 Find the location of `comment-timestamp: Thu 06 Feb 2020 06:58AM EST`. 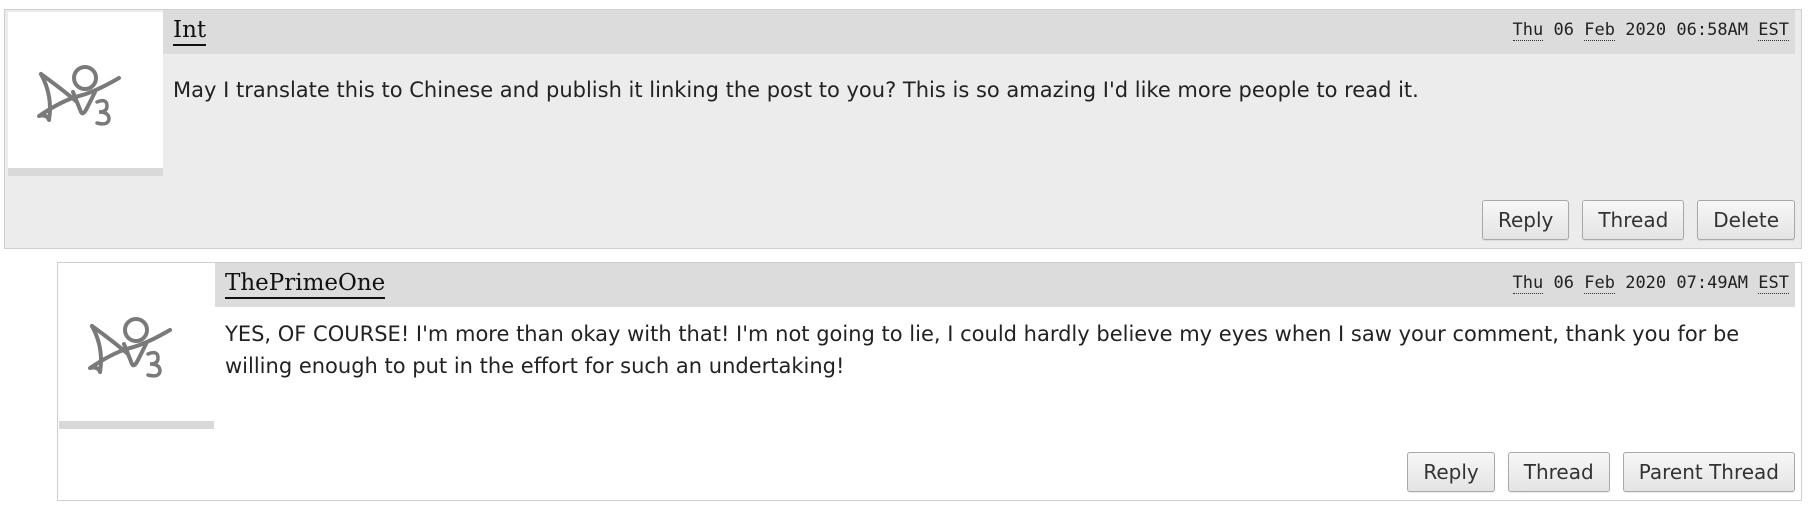

comment-timestamp: Thu 06 Feb 2020 06:58AM EST is located at coordinates (1650, 30).